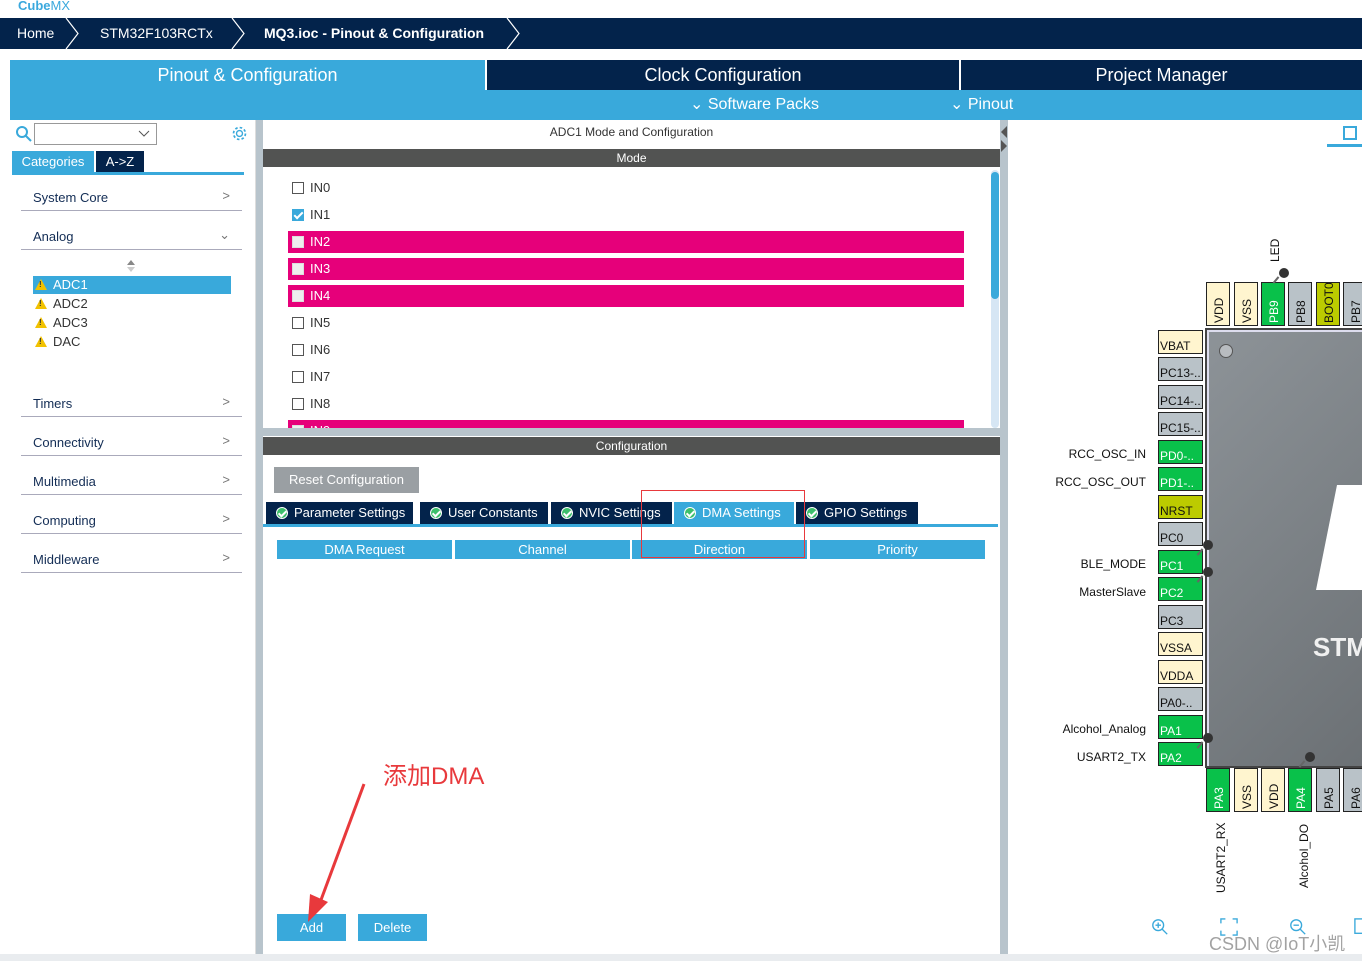  I want to click on chevron-down-icon, so click(144, 134).